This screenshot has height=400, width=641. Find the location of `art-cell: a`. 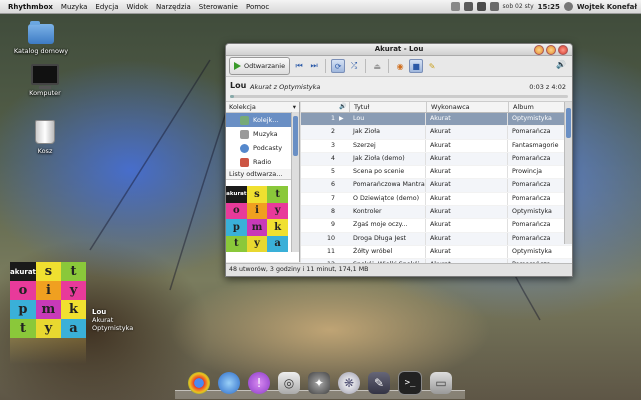

art-cell: a is located at coordinates (277, 243).